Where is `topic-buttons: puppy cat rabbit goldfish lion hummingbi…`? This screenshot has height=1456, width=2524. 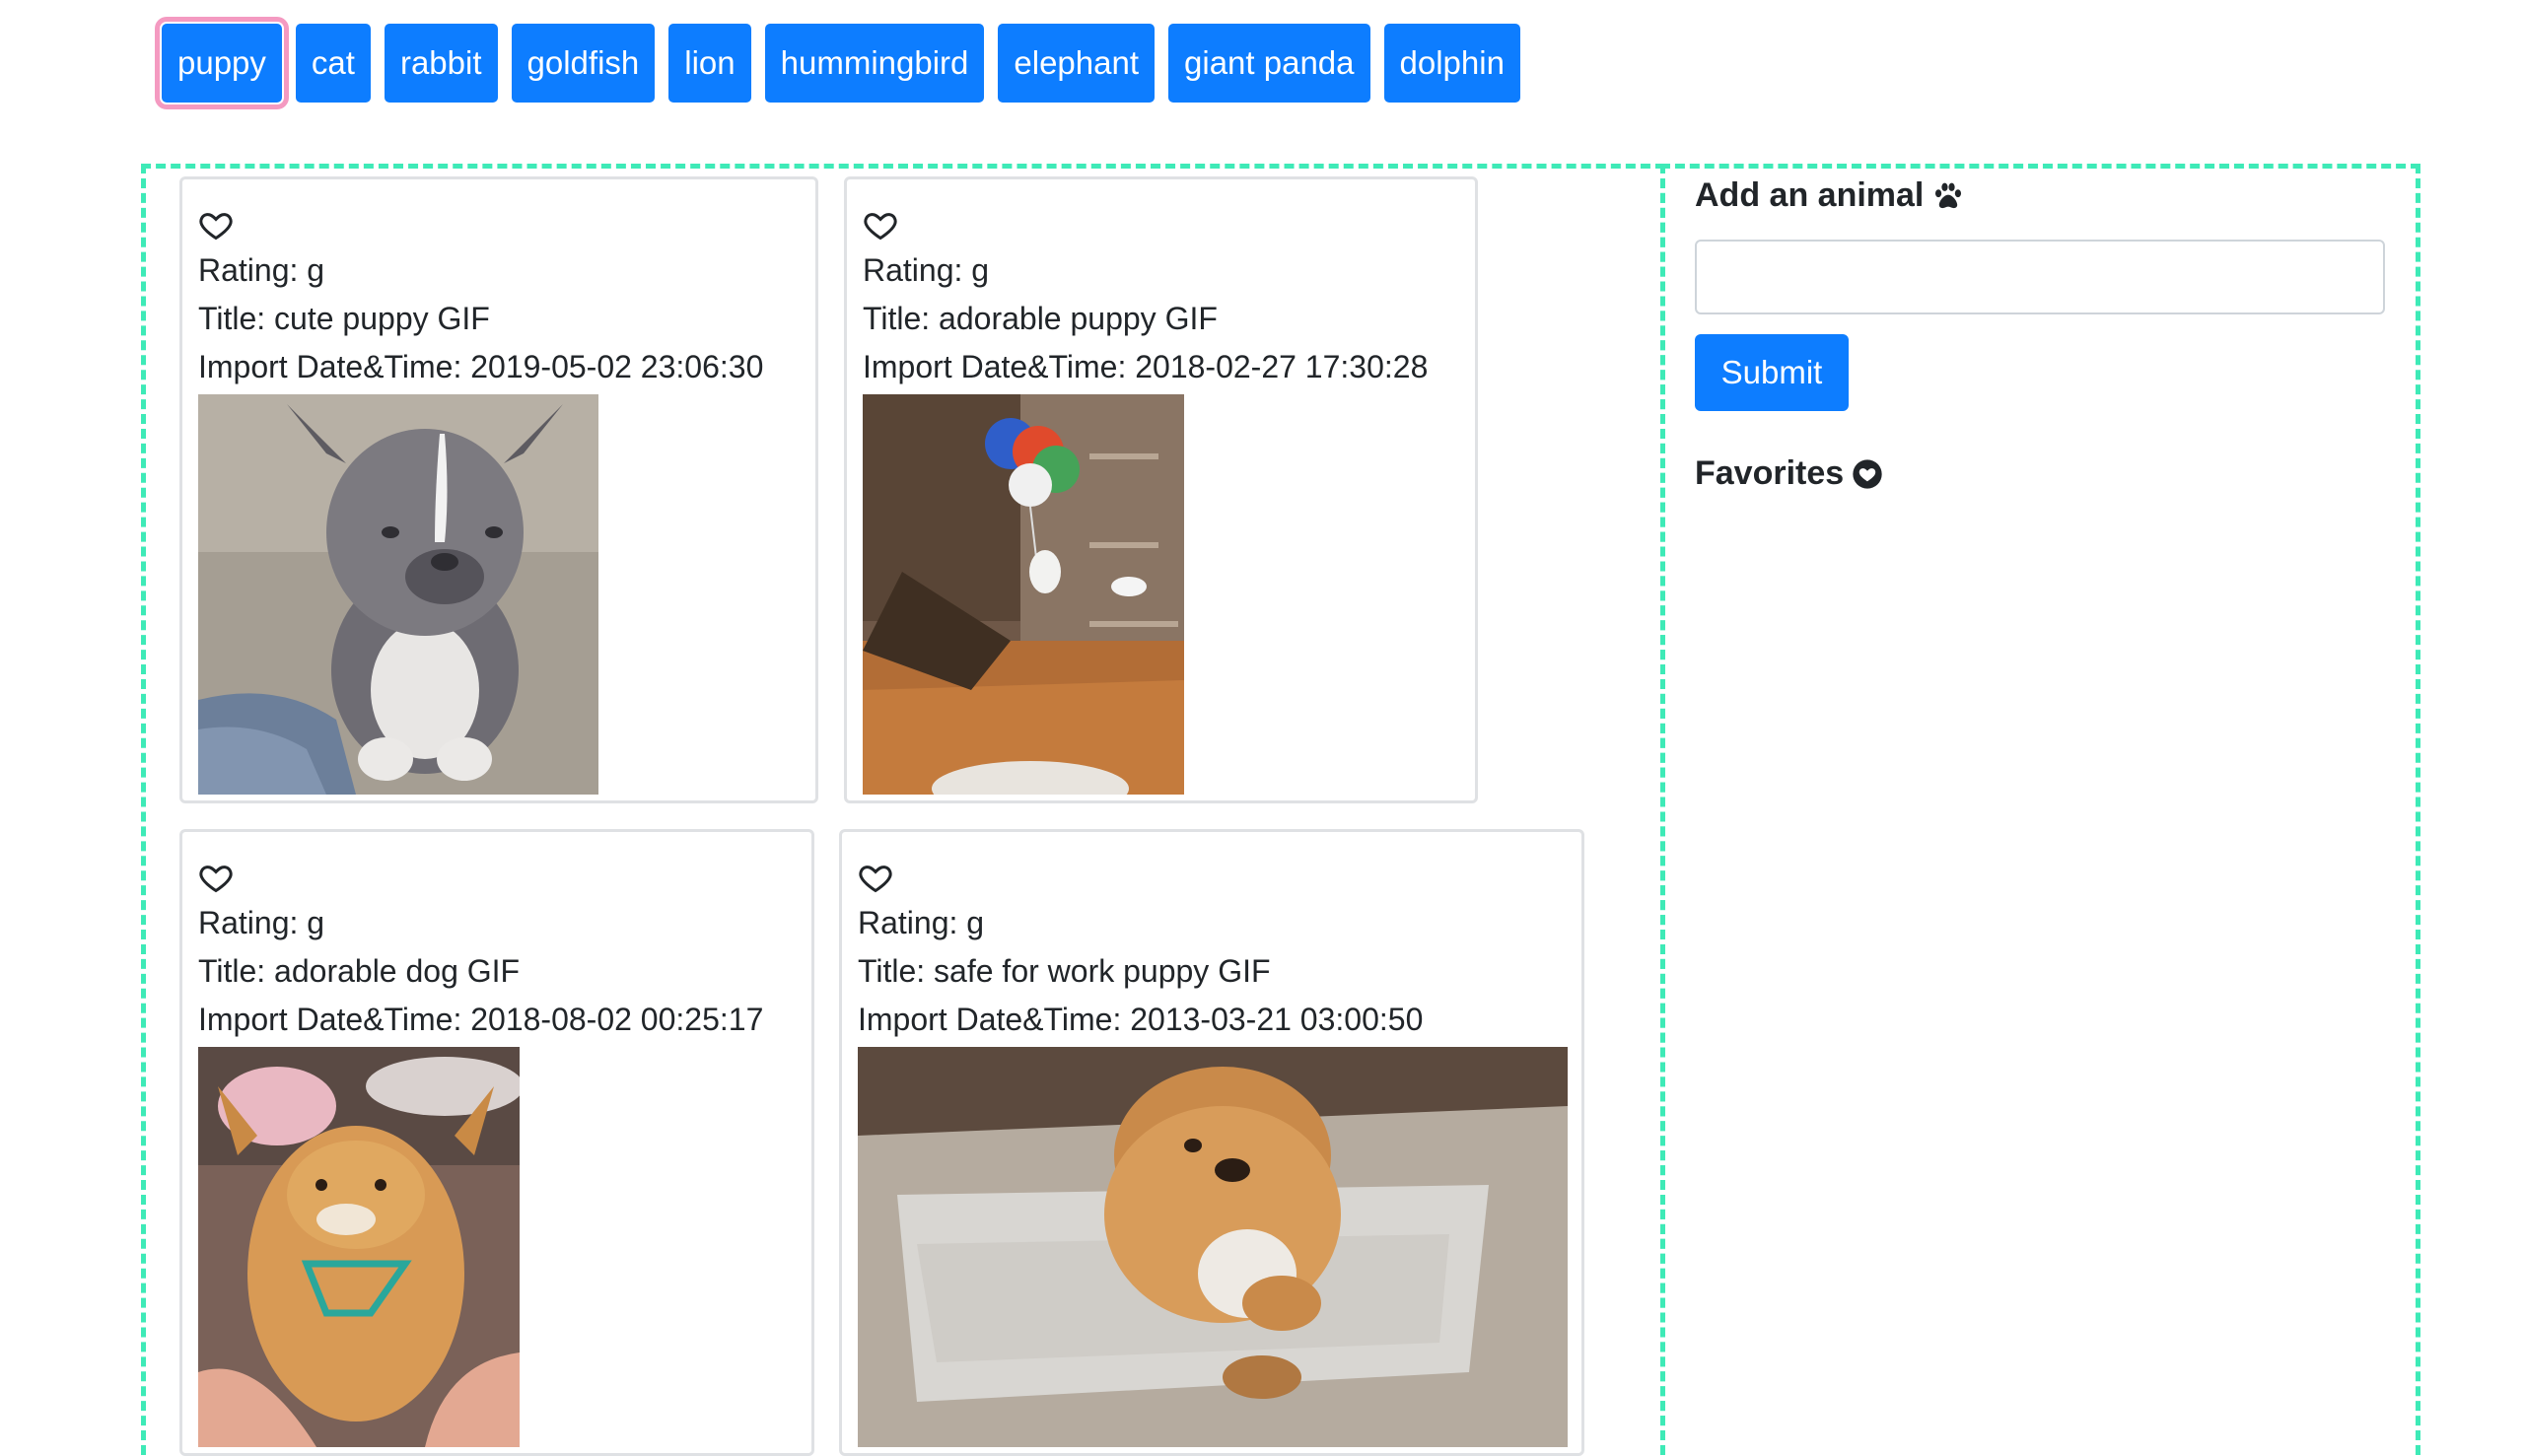 topic-buttons: puppy cat rabbit goldfish lion hummingbi… is located at coordinates (838, 63).